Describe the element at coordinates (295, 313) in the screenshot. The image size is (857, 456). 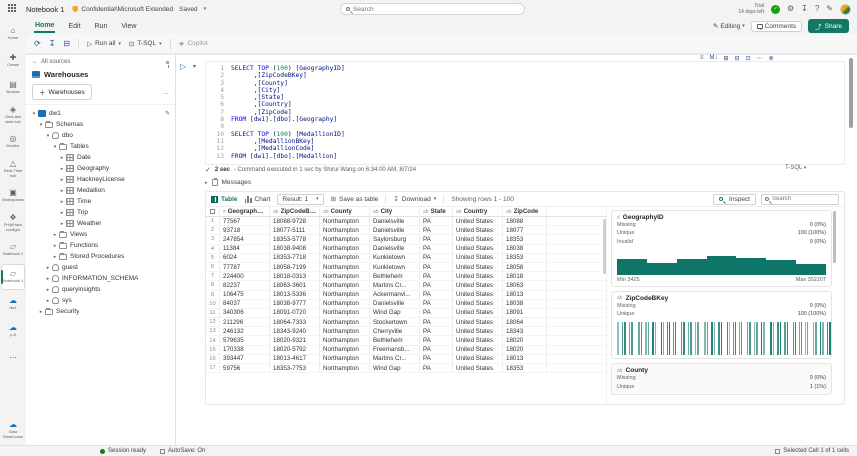
I see `table-cell: 18091-0720` at that location.